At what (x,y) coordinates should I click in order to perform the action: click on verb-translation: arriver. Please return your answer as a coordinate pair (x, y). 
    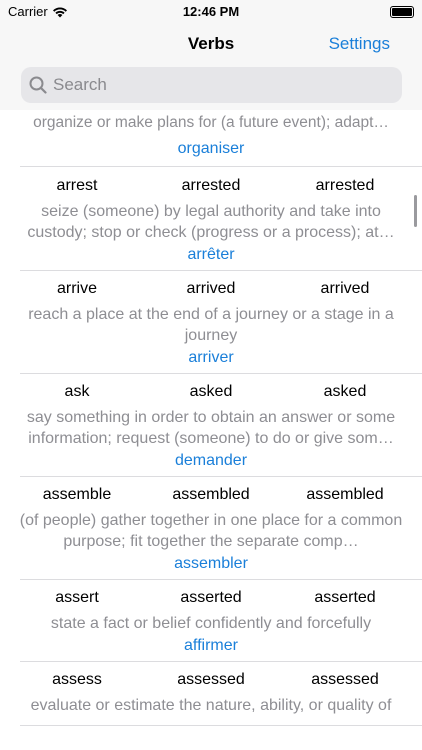
    Looking at the image, I should click on (211, 357).